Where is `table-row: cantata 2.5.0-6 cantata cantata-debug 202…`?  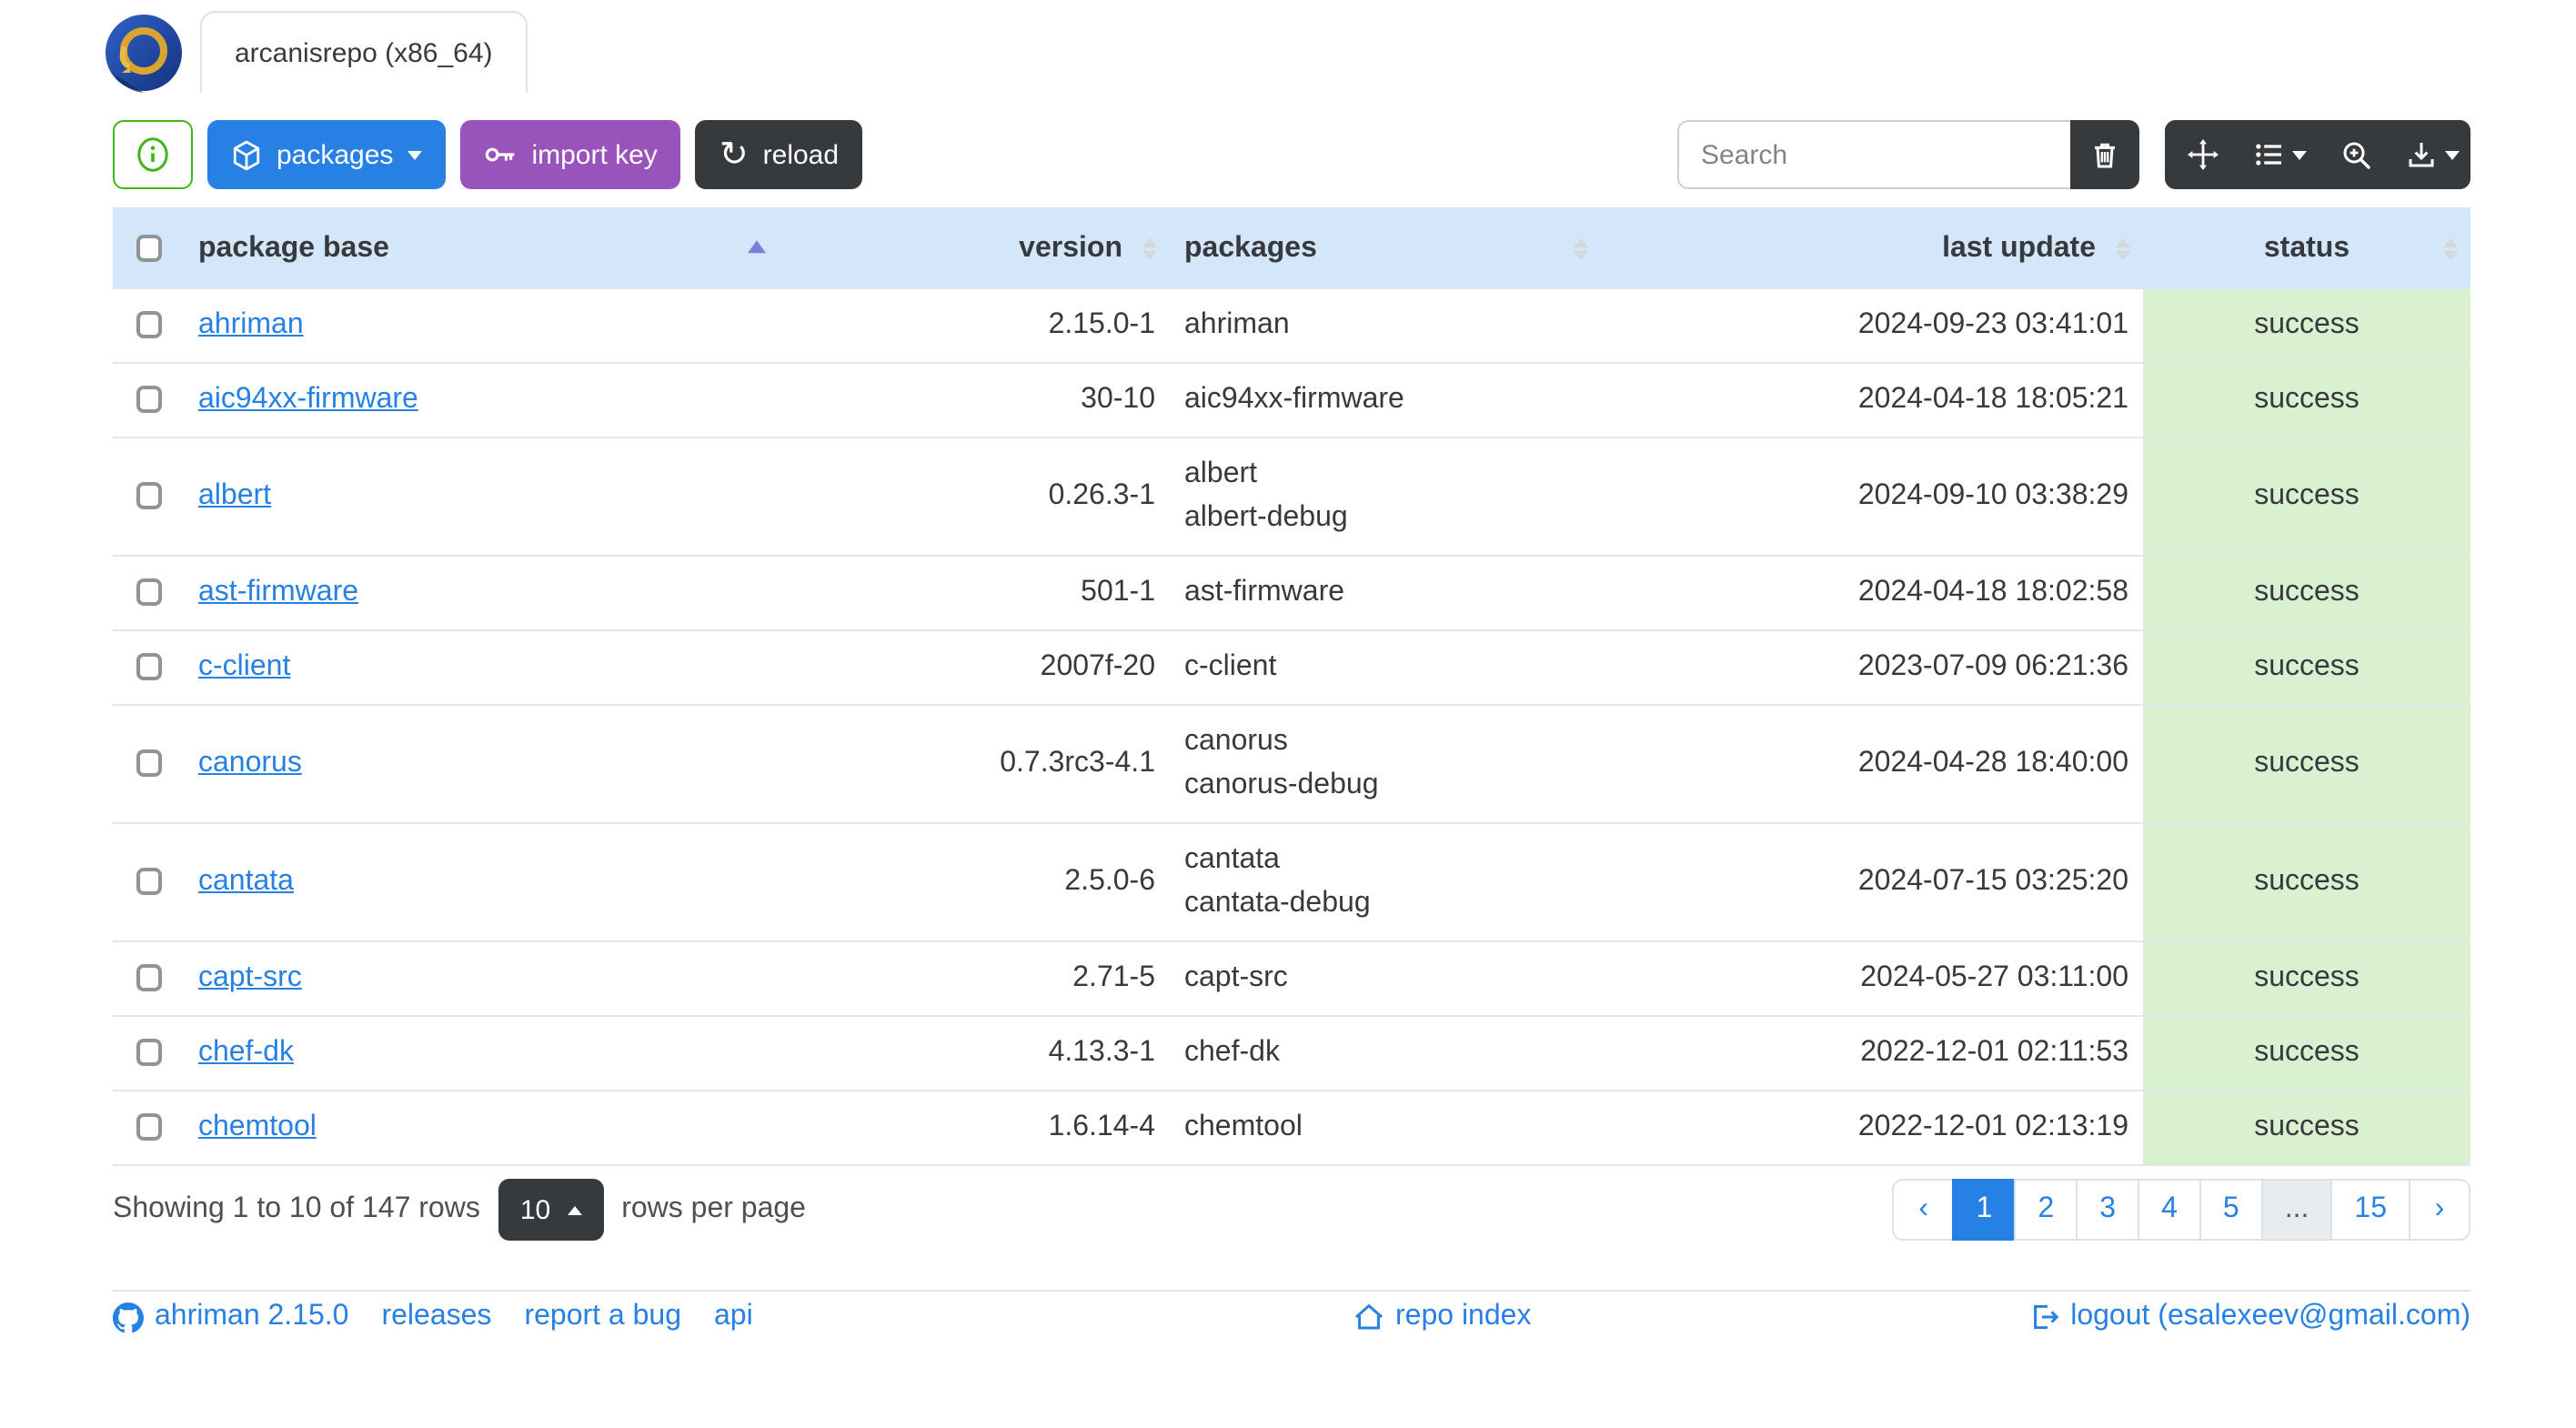 table-row: cantata 2.5.0-6 cantata cantata-debug 202… is located at coordinates (1291, 882).